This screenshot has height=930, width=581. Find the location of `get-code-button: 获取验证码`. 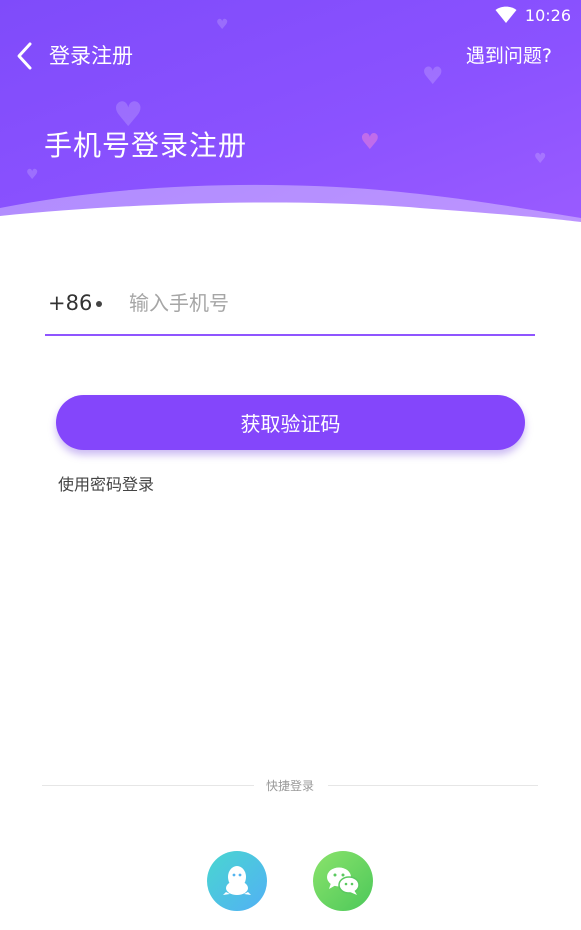

get-code-button: 获取验证码 is located at coordinates (290, 422).